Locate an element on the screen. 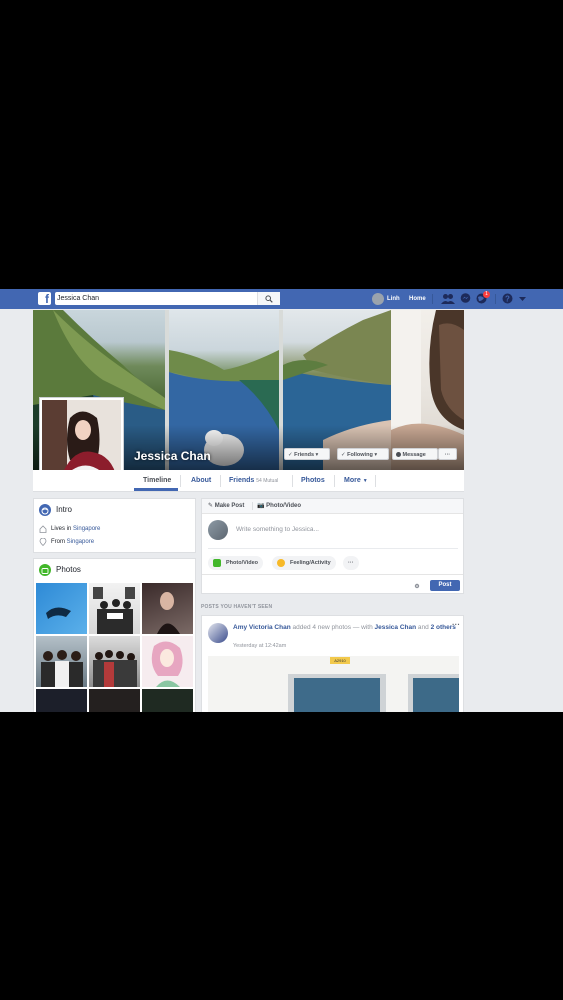 Image resolution: width=563 pixels, height=1000 pixels. camera-icon: 📷 is located at coordinates (261, 506).